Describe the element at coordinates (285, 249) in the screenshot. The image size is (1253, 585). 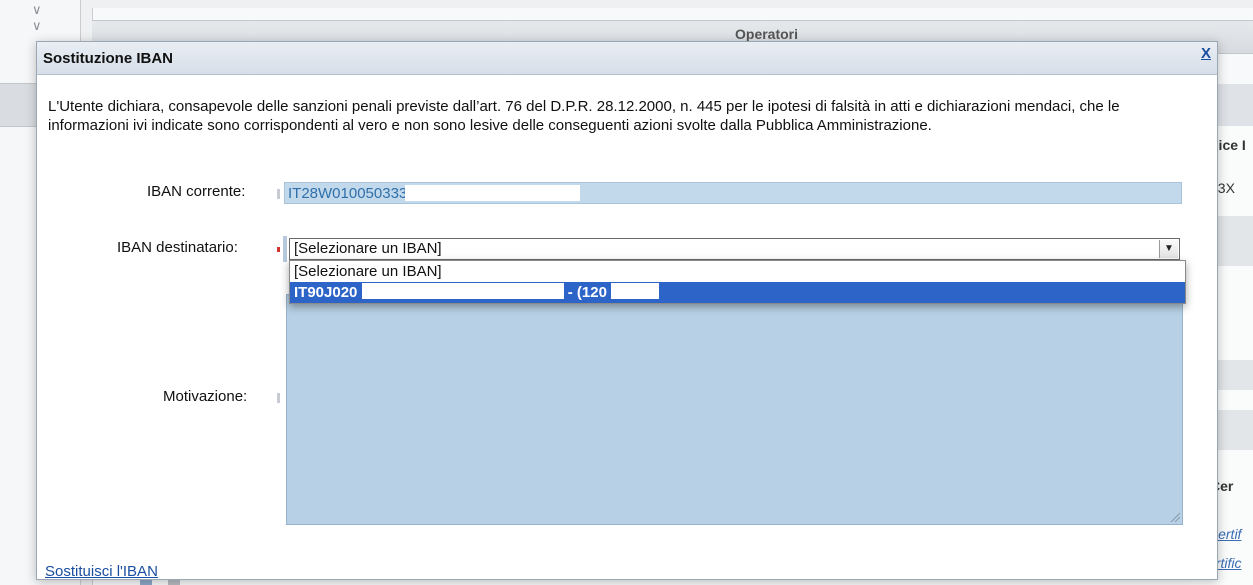
I see `select-focus-ring` at that location.